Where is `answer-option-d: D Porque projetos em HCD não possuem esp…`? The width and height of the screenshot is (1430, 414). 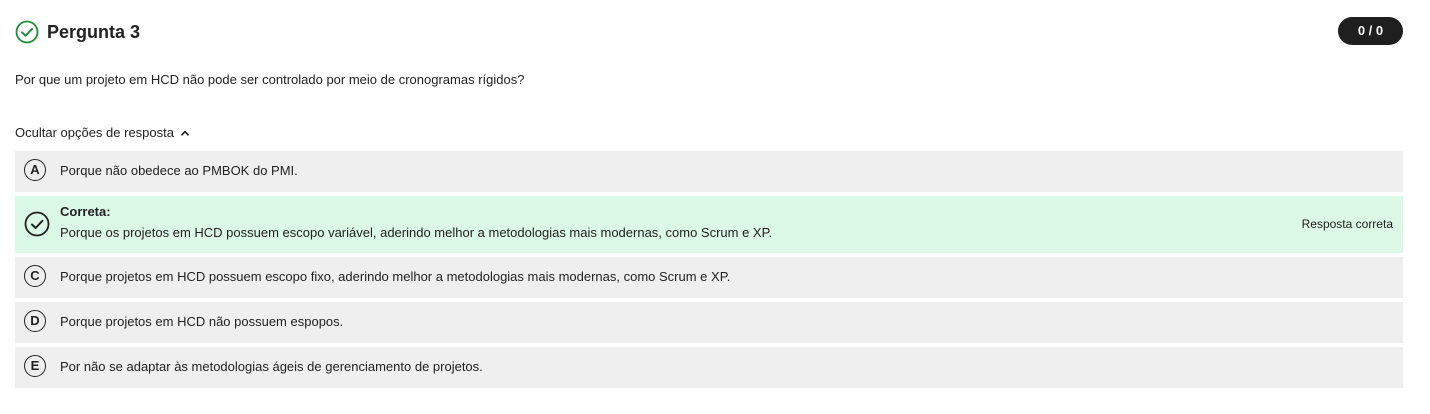
answer-option-d: D Porque projetos em HCD não possuem esp… is located at coordinates (709, 322).